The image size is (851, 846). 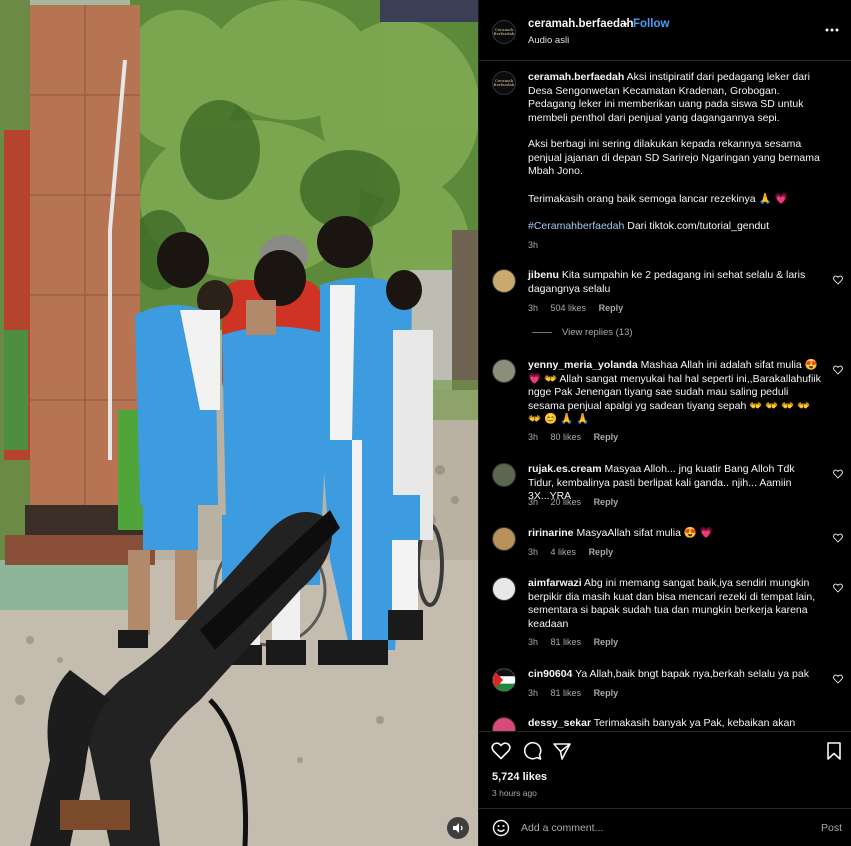 What do you see at coordinates (562, 751) in the screenshot?
I see `share-icon` at bounding box center [562, 751].